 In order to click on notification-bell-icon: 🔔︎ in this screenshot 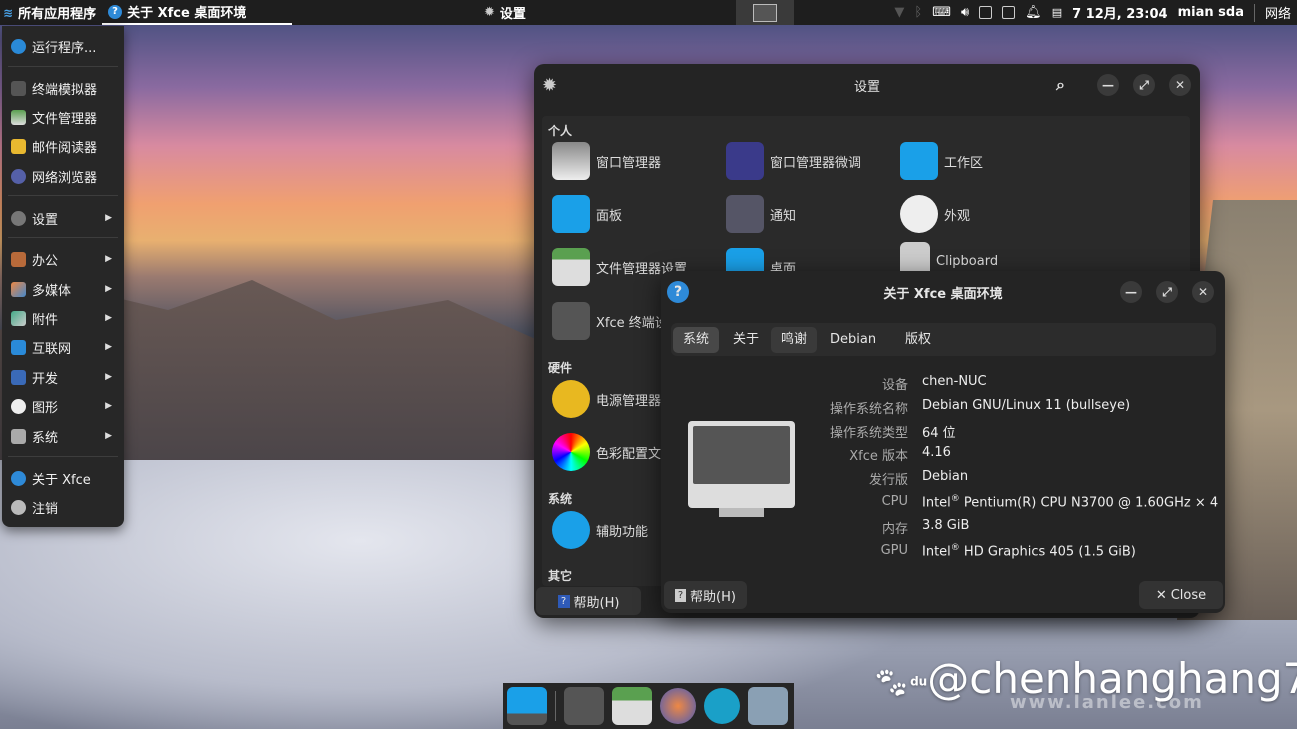, I will do `click(1033, 12)`.